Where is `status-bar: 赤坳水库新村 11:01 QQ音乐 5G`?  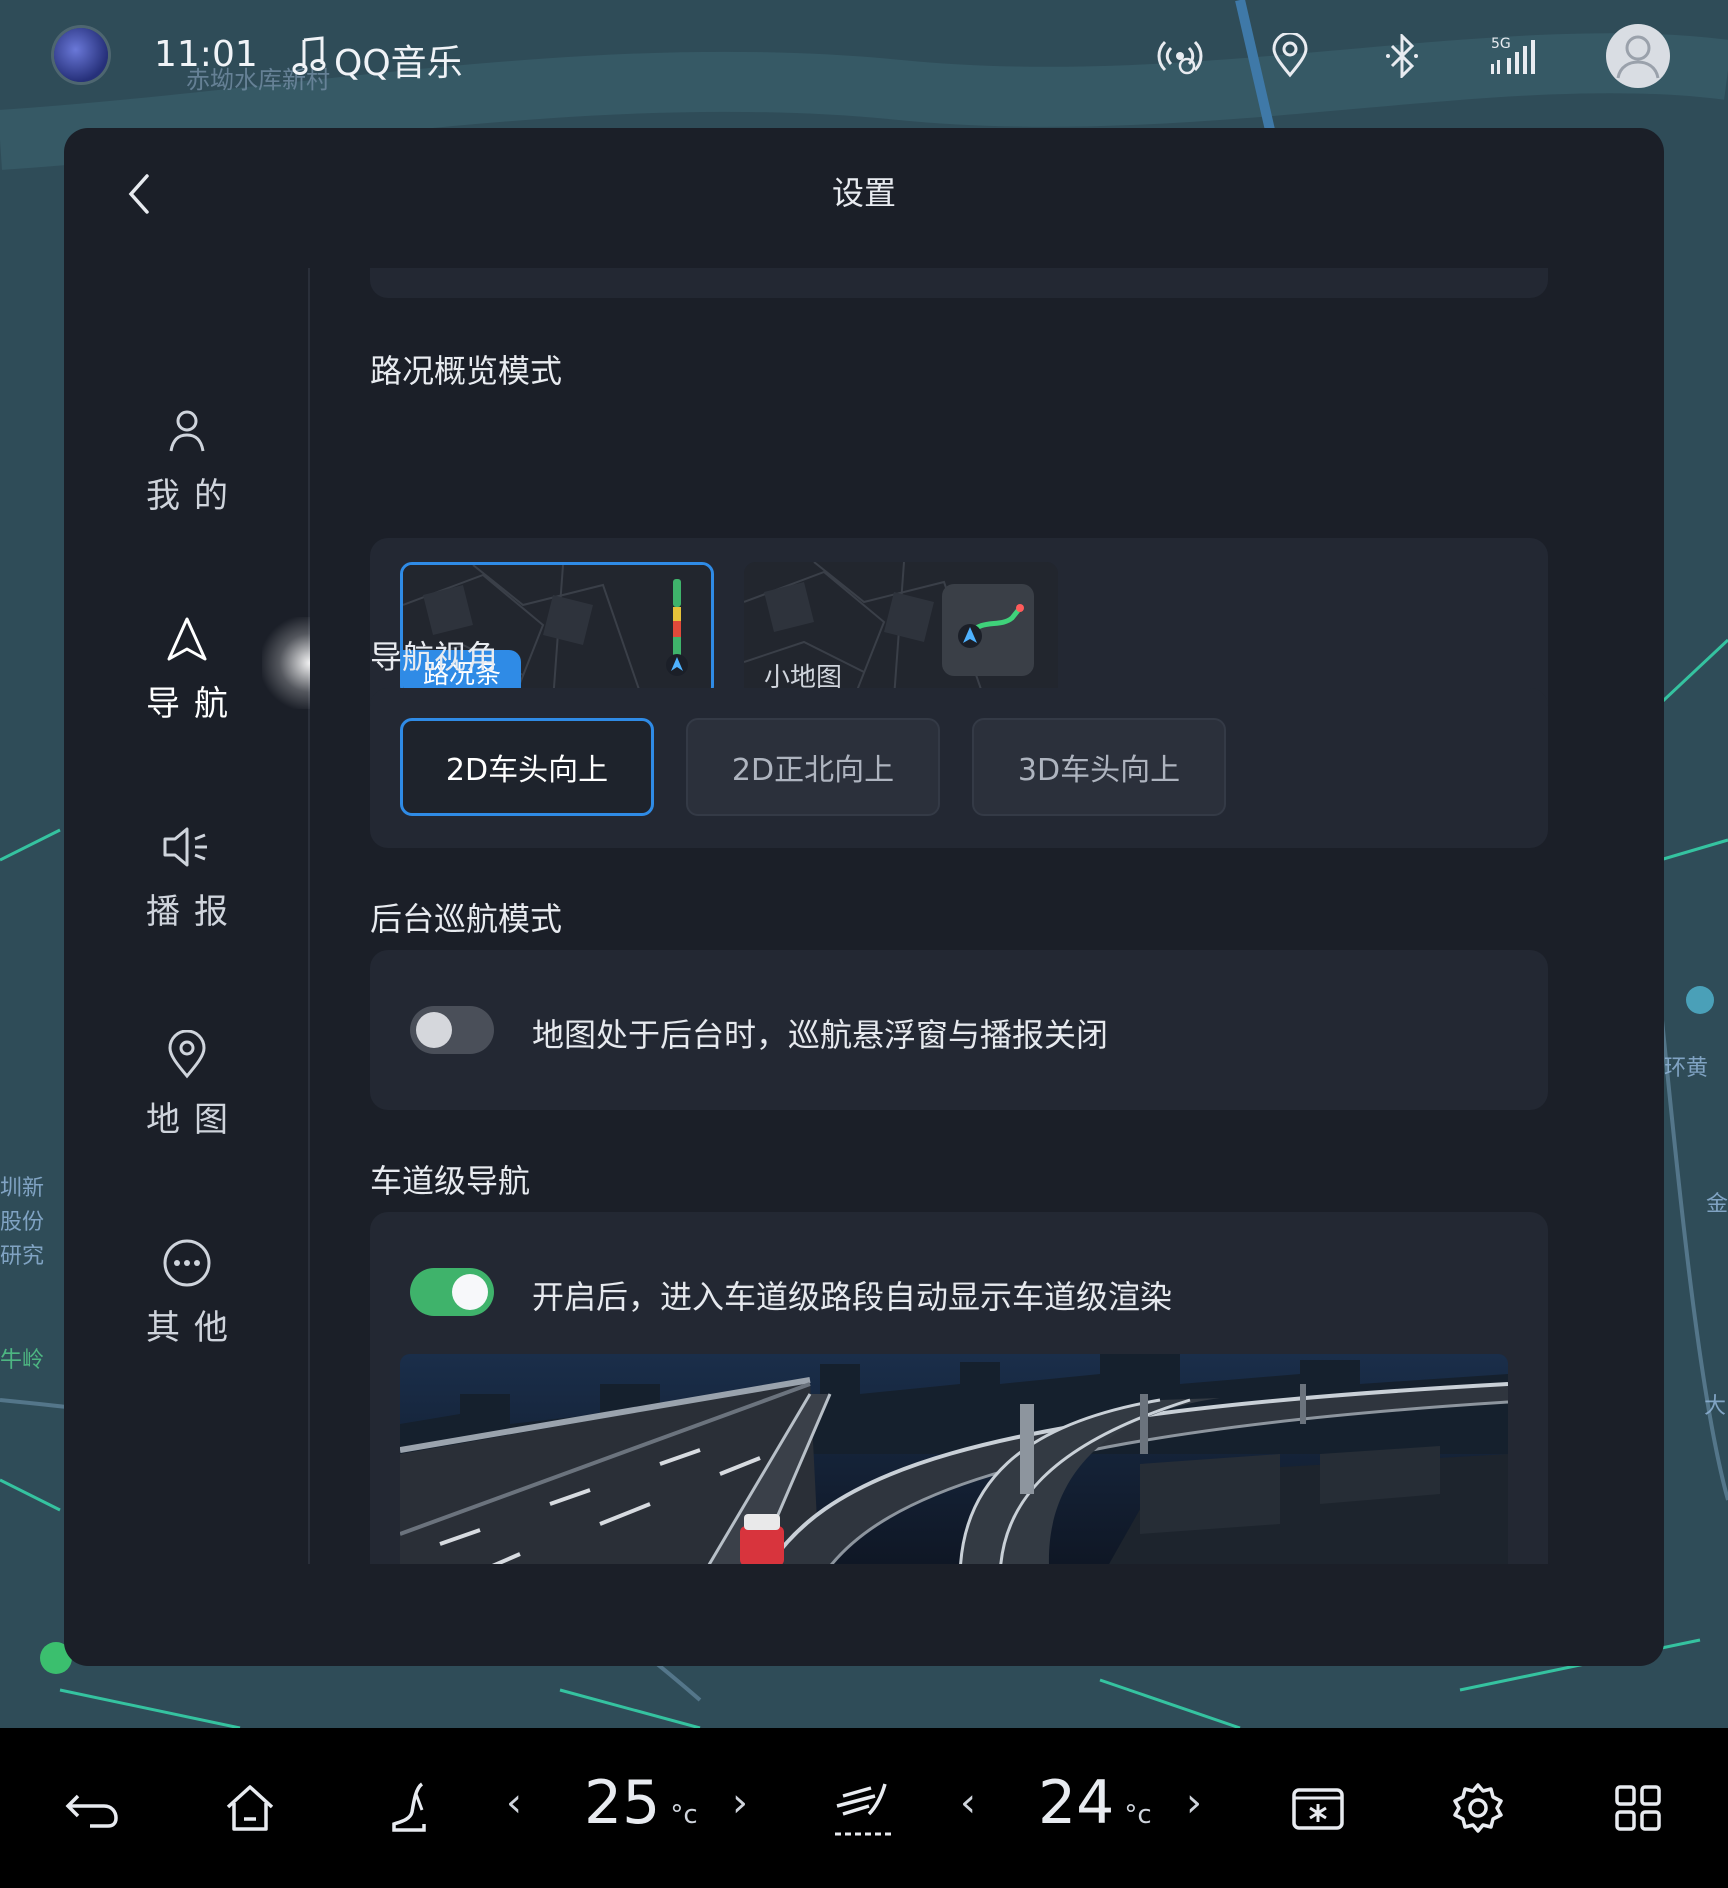 status-bar: 赤坳水库新村 11:01 QQ音乐 5G is located at coordinates (864, 58).